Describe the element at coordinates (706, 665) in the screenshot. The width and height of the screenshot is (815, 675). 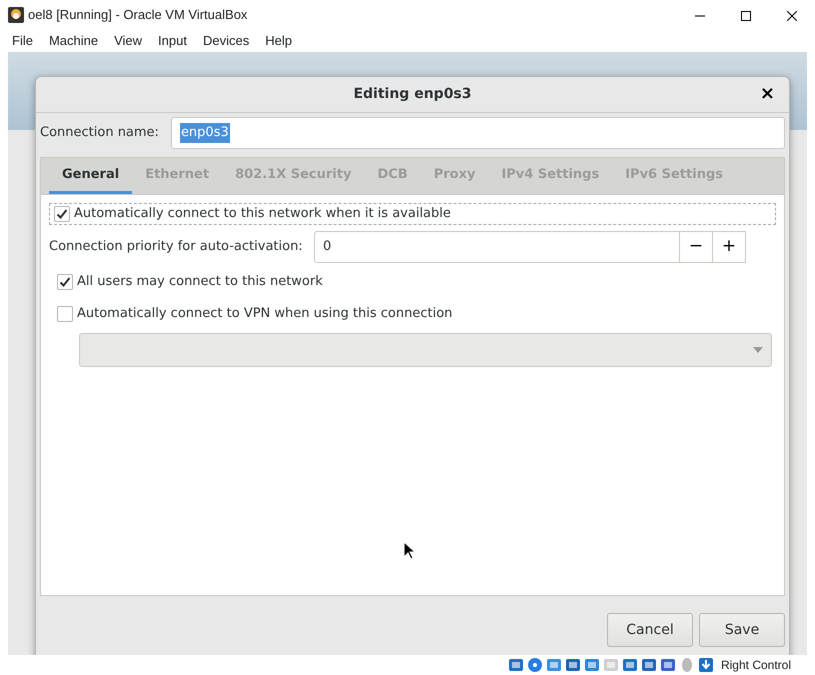
I see `arrow-down-icon` at that location.